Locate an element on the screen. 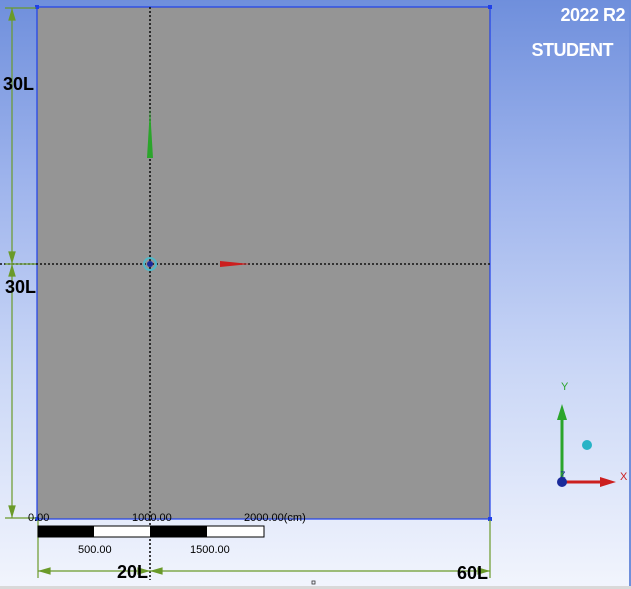  bottom-marker is located at coordinates (313, 582).